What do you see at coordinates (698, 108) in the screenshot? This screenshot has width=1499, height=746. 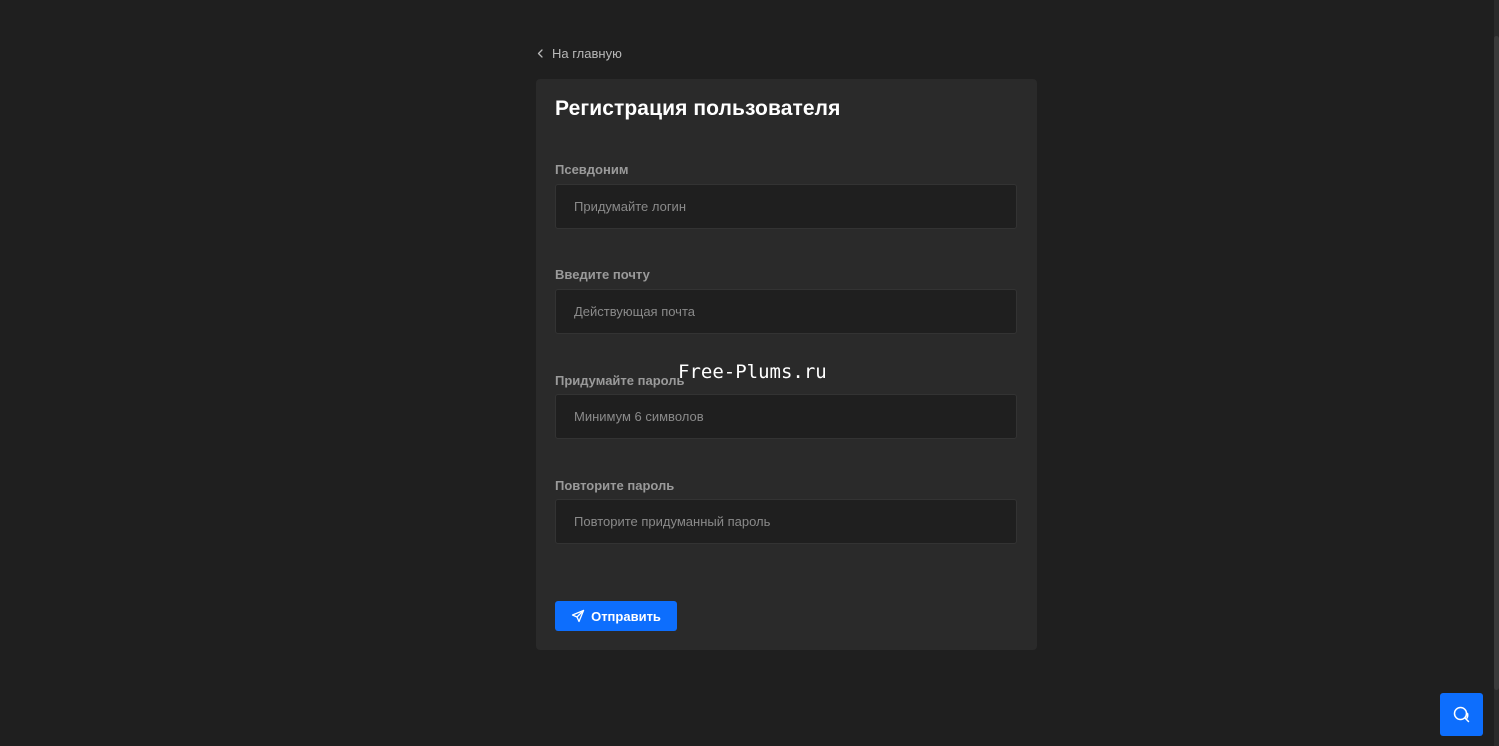 I see `page-title: Регистрация пользователя` at bounding box center [698, 108].